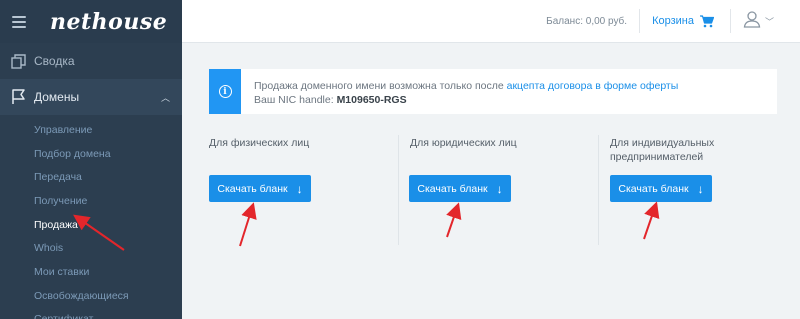  Describe the element at coordinates (366, 226) in the screenshot. I see `annotation-arrows` at that location.